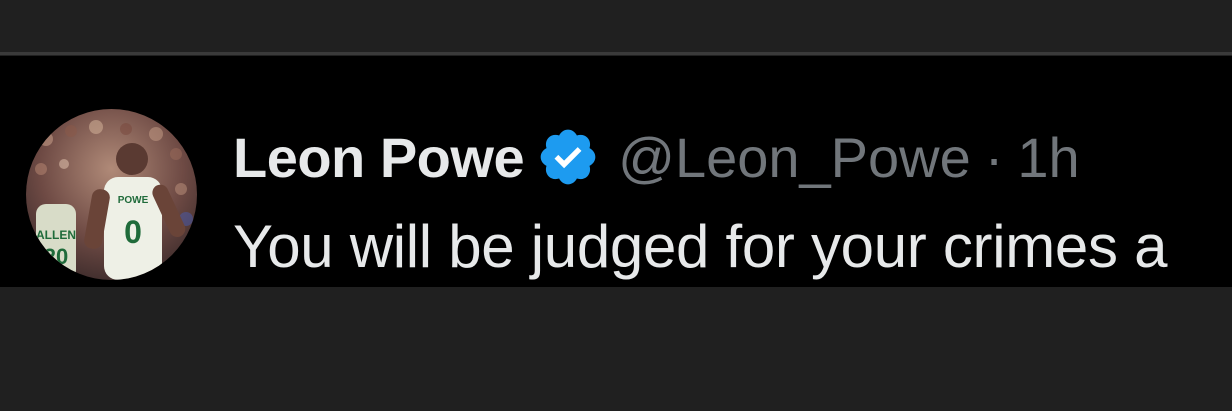 The height and width of the screenshot is (411, 1232). Describe the element at coordinates (794, 157) in the screenshot. I see `user-handle: @Leon_Powe` at that location.